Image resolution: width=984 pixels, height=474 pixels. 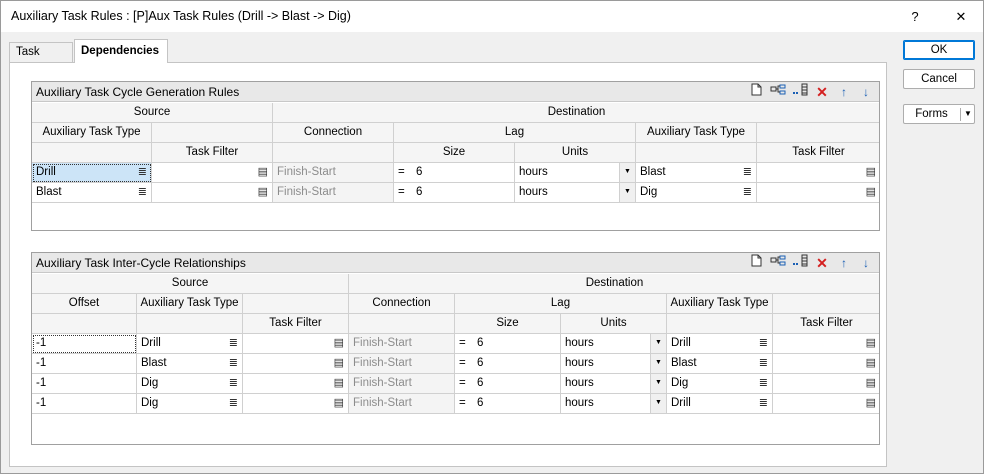 What do you see at coordinates (939, 79) in the screenshot?
I see `cancel-button: Cancel` at bounding box center [939, 79].